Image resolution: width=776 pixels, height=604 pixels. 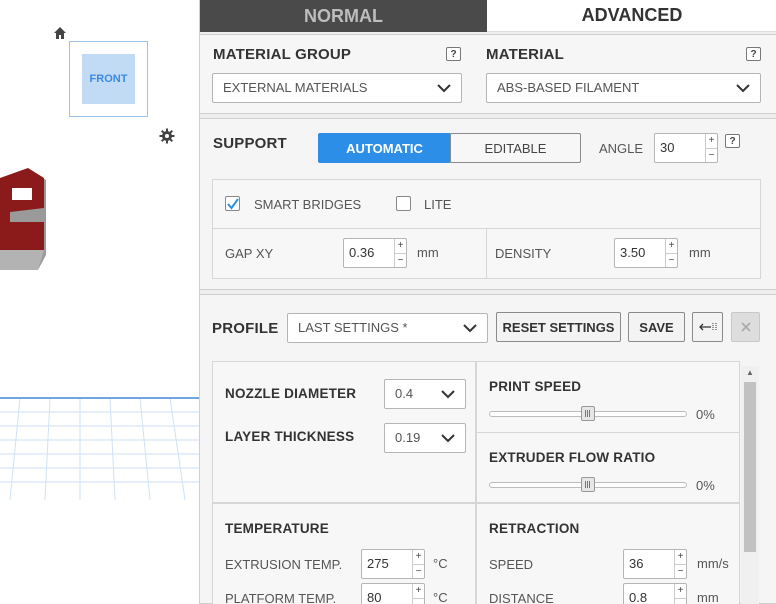 What do you see at coordinates (708, 597) in the screenshot?
I see `retraction-distance-unit: mm` at bounding box center [708, 597].